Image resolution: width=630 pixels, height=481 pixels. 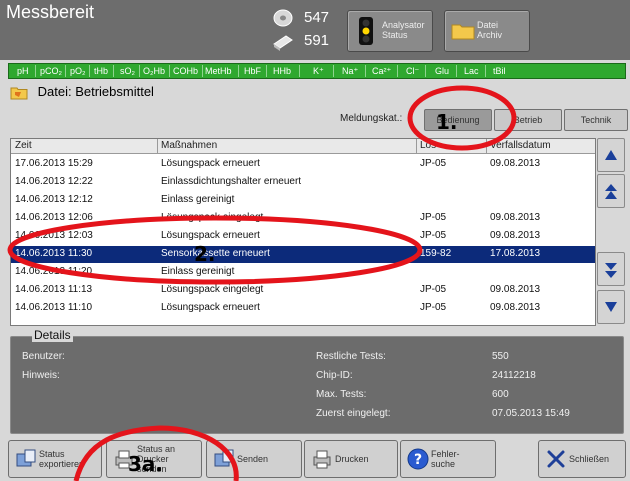 I want to click on arrow-up-icon, so click(x=611, y=155).